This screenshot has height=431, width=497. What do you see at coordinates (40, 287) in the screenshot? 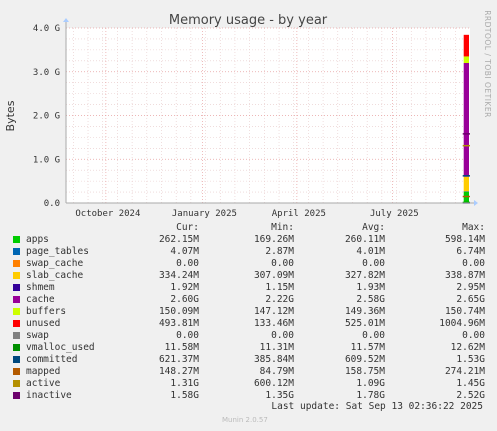
I see `legend-series-name: shmem` at bounding box center [40, 287].